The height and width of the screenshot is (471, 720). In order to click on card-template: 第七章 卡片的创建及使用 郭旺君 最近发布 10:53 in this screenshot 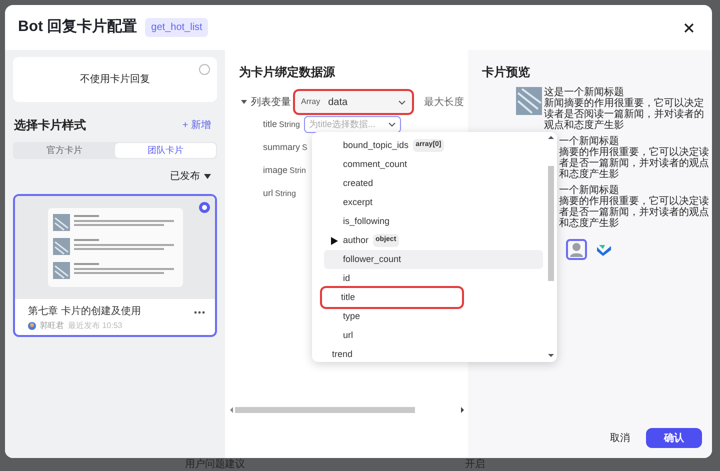, I will do `click(115, 265)`.